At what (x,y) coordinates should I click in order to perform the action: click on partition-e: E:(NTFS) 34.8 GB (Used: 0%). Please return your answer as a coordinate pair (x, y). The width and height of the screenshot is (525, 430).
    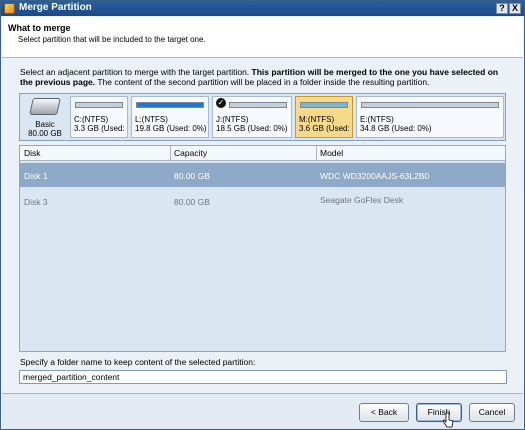
    Looking at the image, I should click on (430, 117).